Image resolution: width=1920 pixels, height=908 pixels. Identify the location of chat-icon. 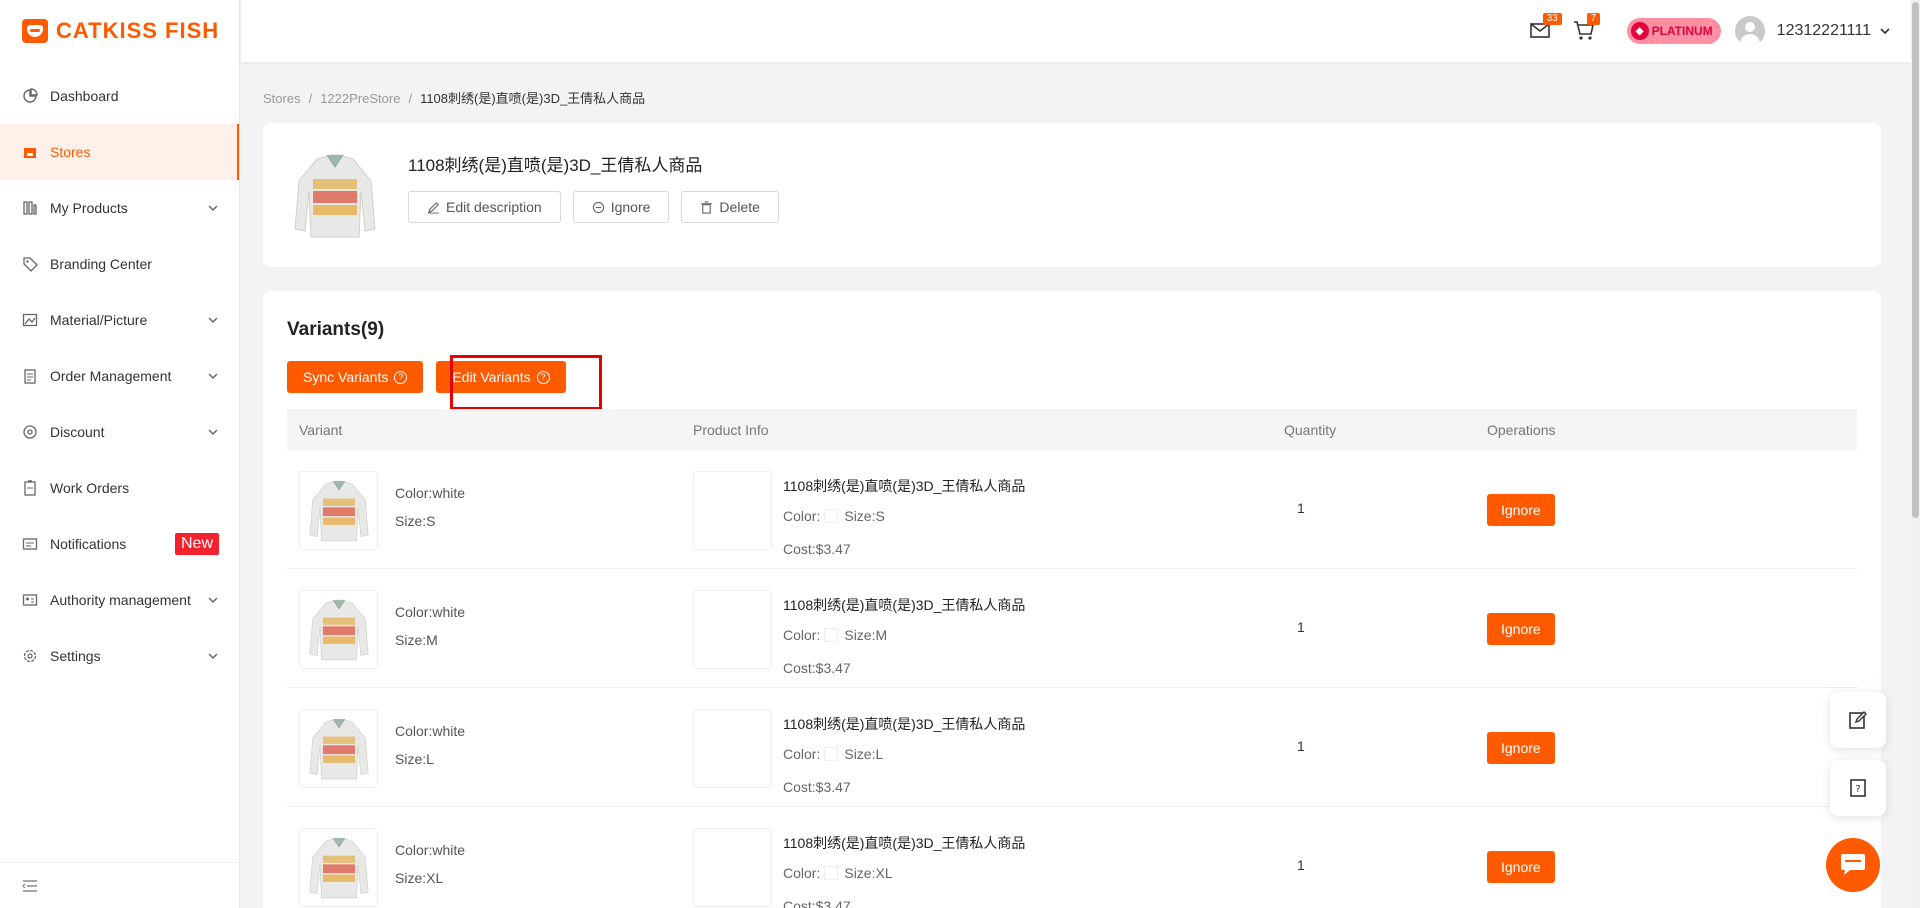
(1853, 864).